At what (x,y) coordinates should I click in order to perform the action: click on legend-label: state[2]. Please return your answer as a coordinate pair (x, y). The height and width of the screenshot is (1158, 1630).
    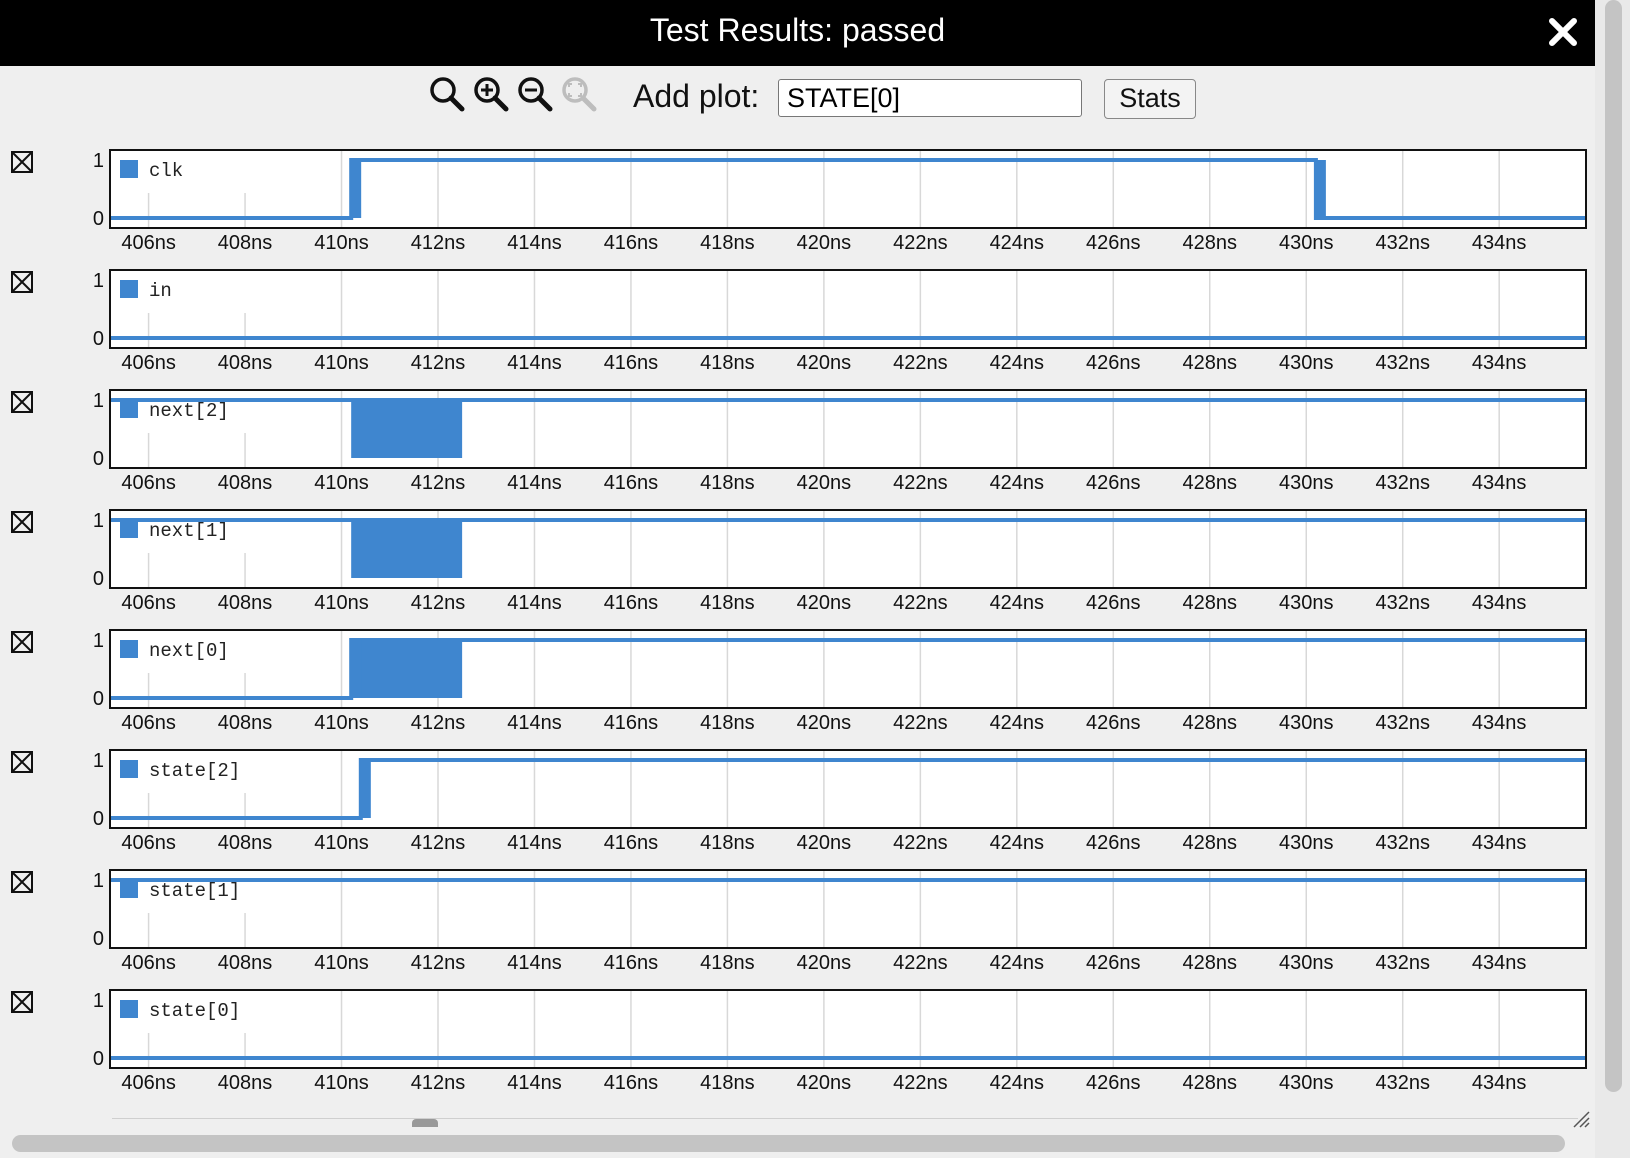
    Looking at the image, I should click on (194, 771).